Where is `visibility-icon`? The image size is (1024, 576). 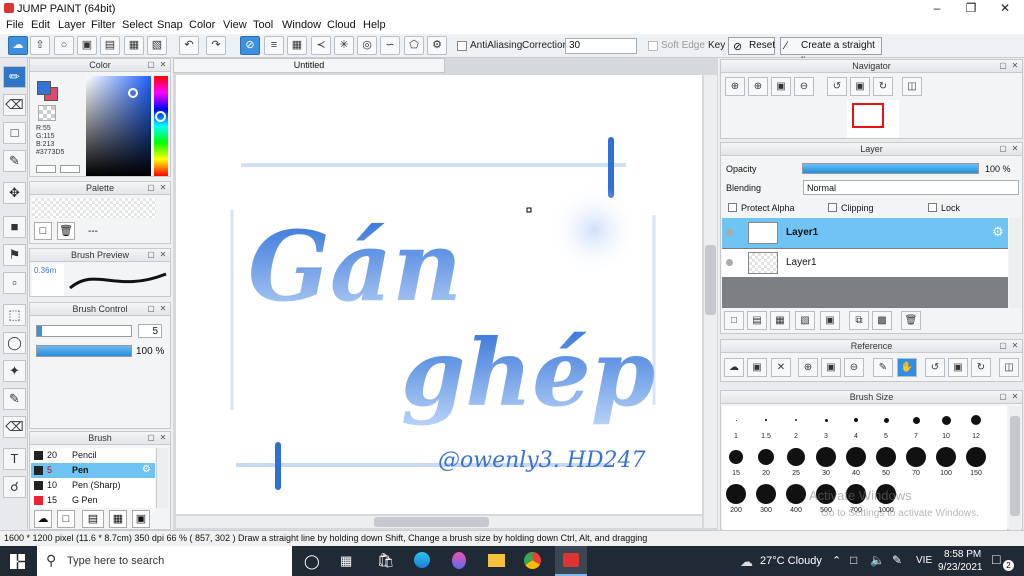
visibility-icon is located at coordinates (729, 232).